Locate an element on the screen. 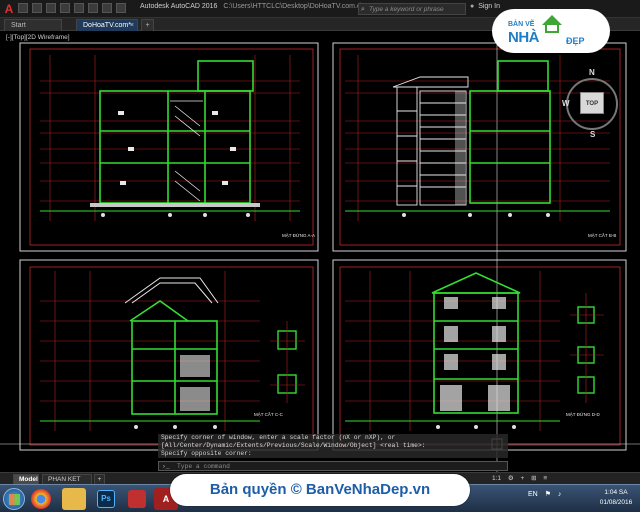 This screenshot has height=512, width=640. search-input: ⌕ Type a keyword or phrase is located at coordinates (412, 9).